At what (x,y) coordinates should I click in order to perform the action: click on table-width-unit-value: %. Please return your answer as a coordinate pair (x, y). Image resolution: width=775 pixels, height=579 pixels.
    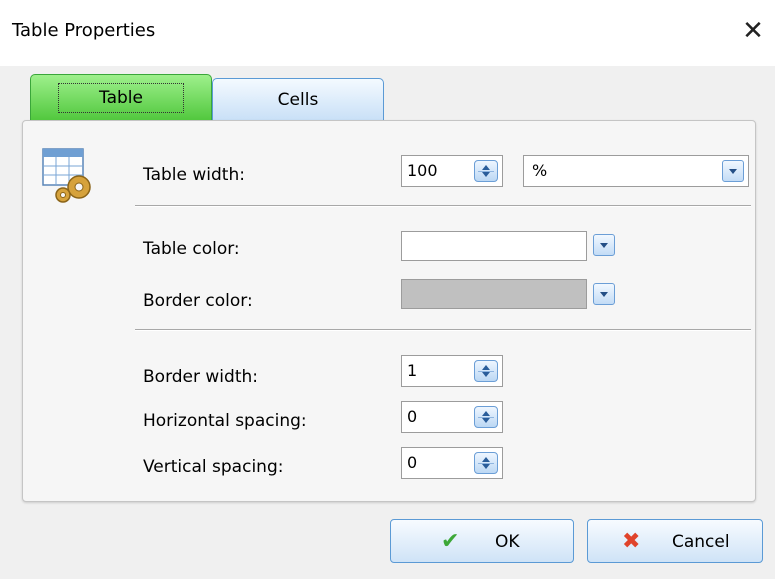
    Looking at the image, I should click on (540, 170).